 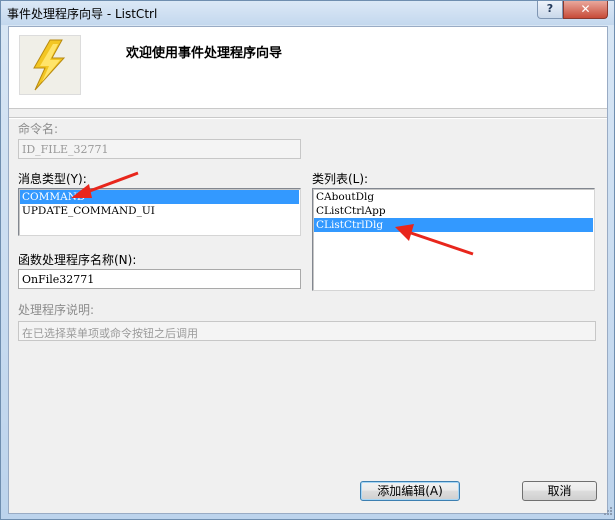 I want to click on message-type-list: COMMAND UPDATE_COMMAND_UI, so click(x=159, y=212).